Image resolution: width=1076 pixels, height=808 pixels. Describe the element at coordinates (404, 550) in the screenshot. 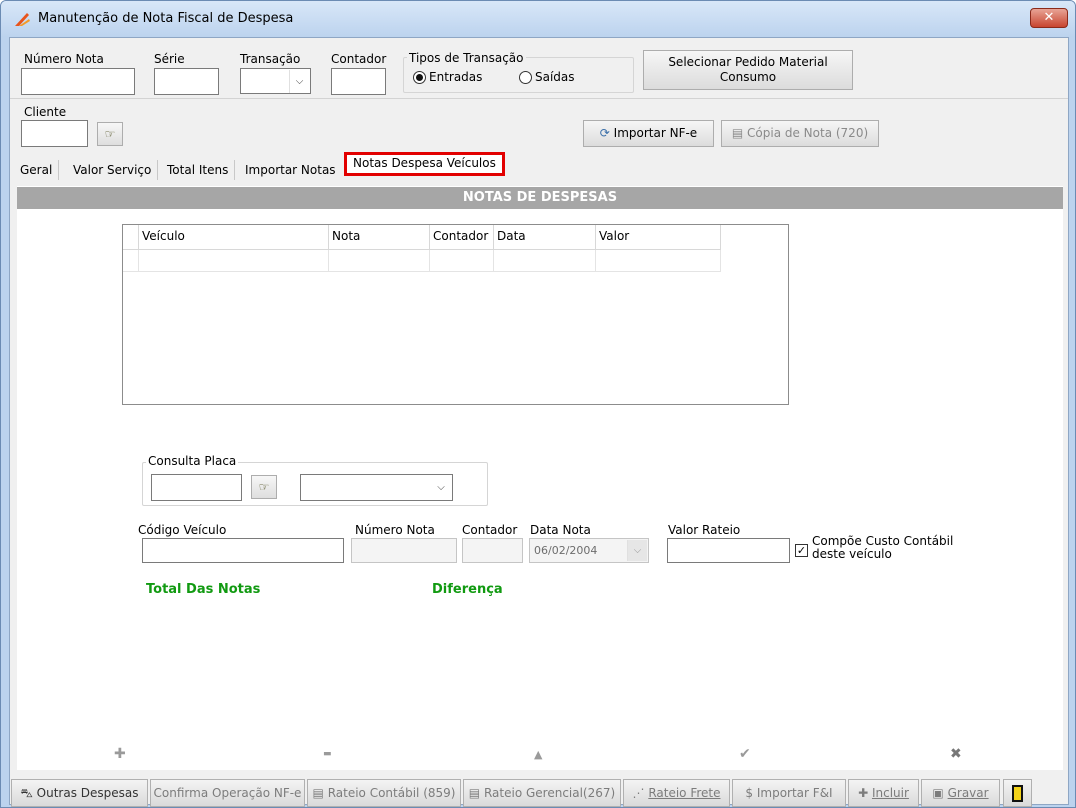

I see `numero-nota-detail-input` at that location.